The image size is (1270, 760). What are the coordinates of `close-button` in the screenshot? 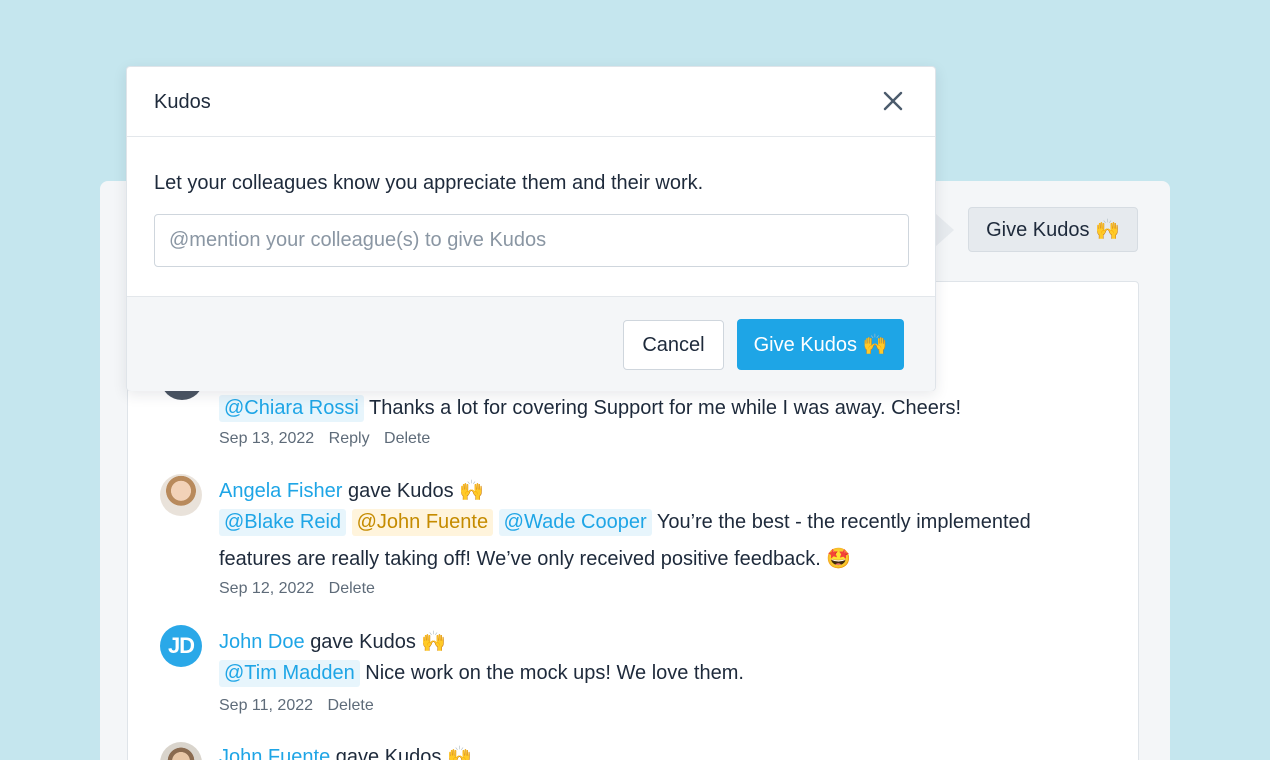 It's located at (893, 101).